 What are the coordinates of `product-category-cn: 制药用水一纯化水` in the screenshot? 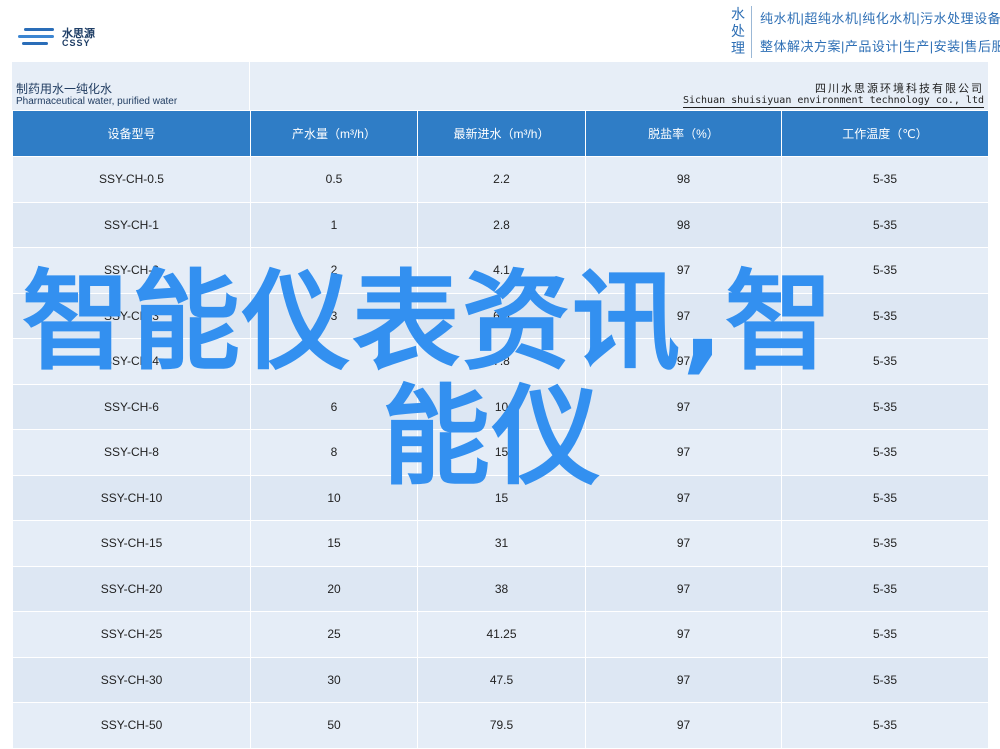 It's located at (64, 89).